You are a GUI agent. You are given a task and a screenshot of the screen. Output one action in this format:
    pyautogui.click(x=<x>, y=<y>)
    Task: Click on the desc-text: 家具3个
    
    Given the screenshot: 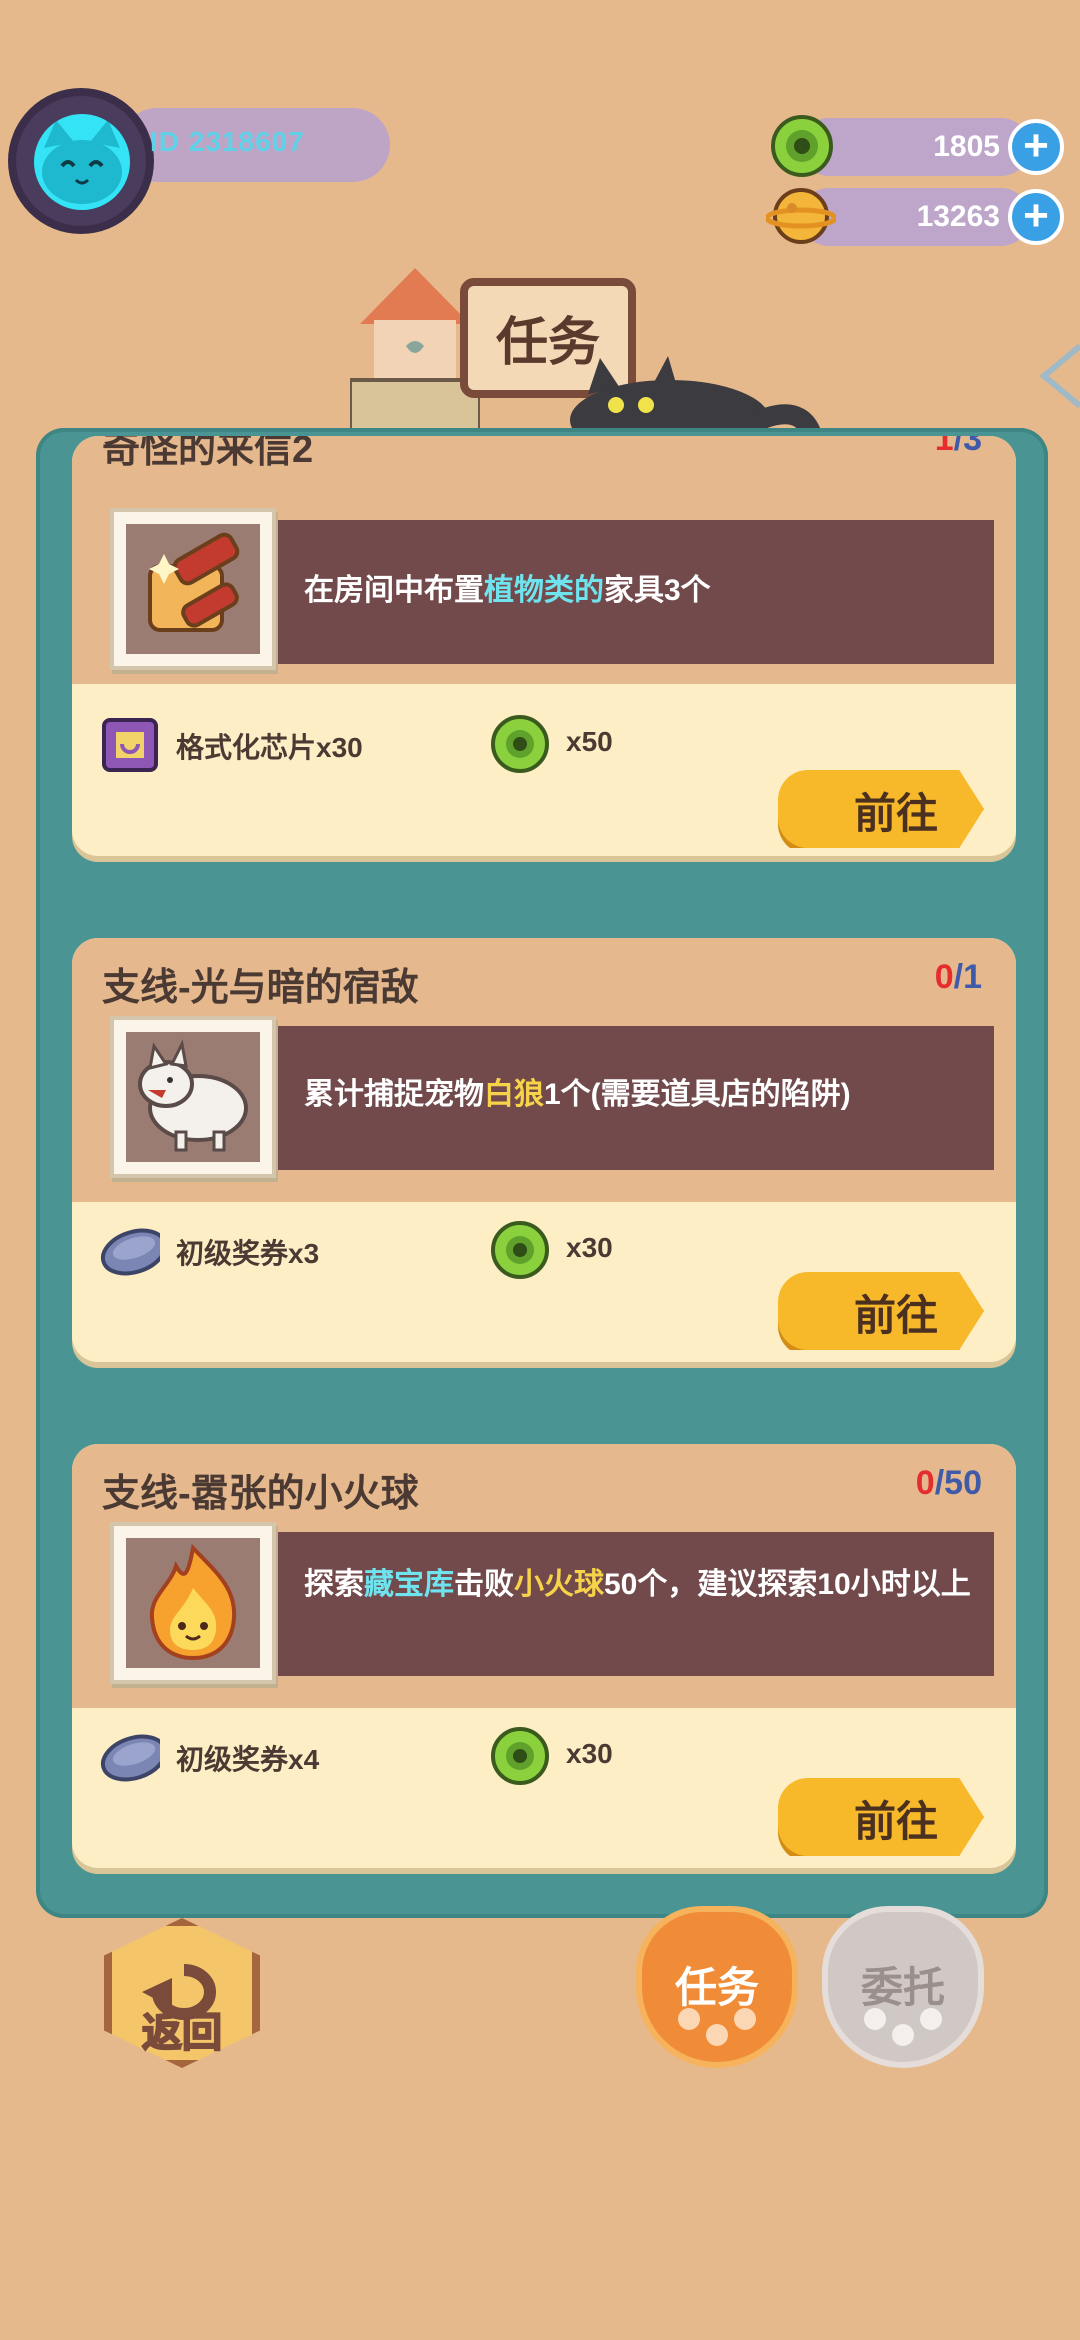 What is the action you would take?
    pyautogui.click(x=657, y=590)
    